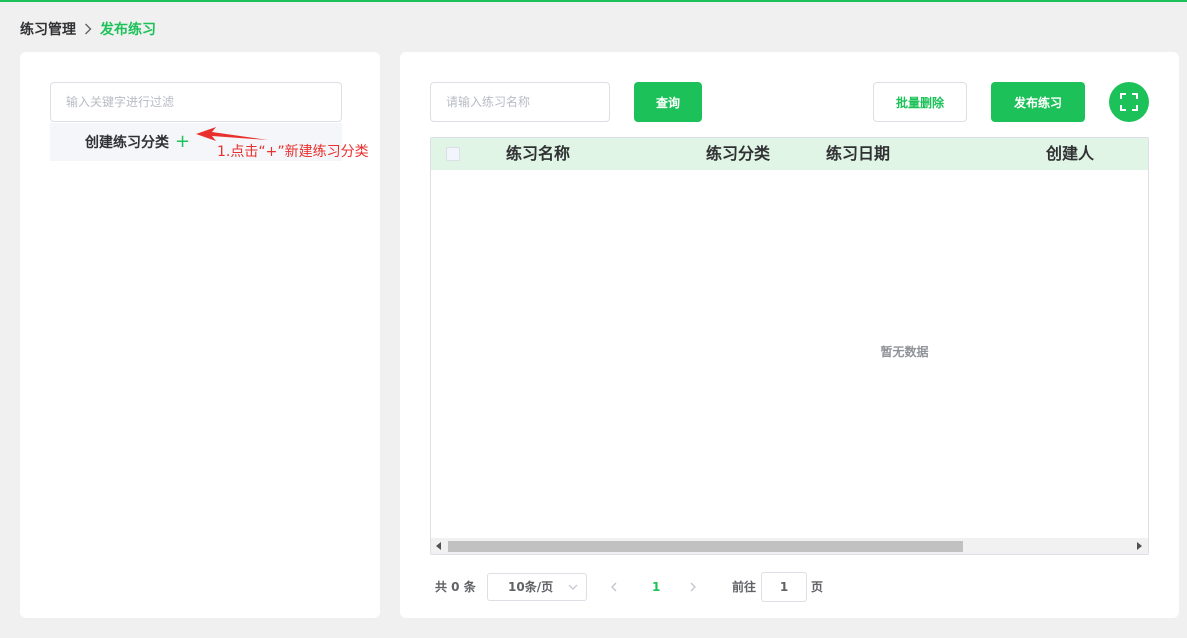 The width and height of the screenshot is (1187, 638). I want to click on filter-input, so click(196, 102).